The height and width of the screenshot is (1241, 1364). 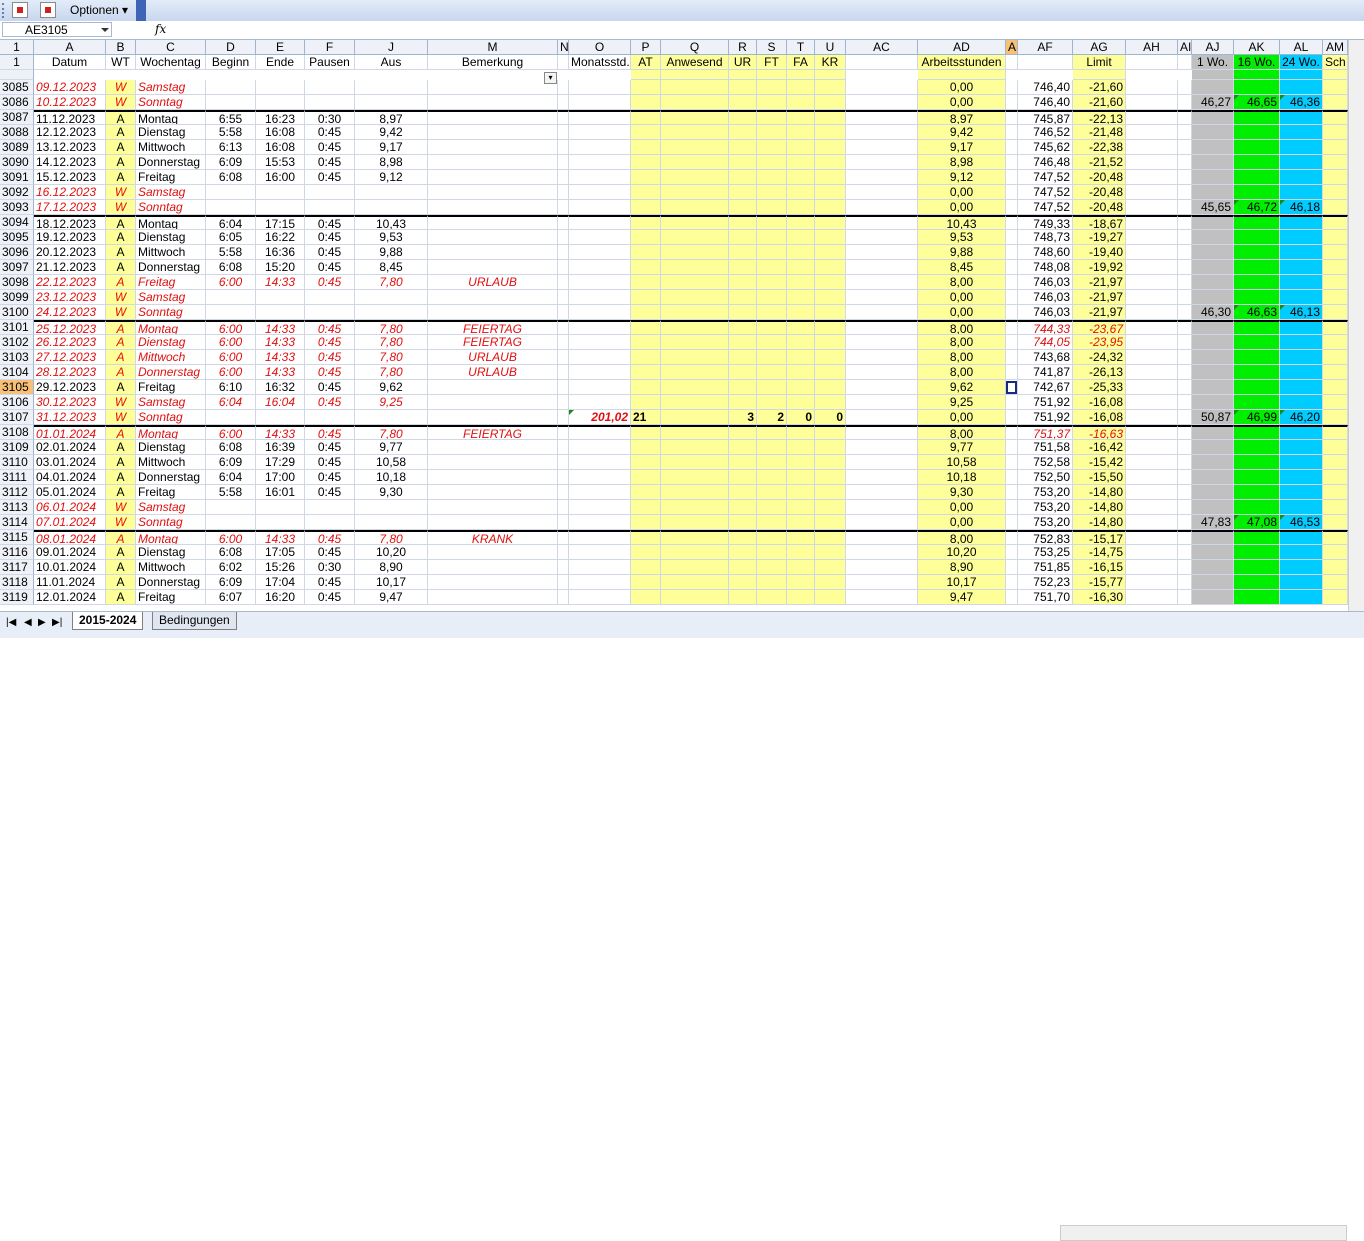 What do you see at coordinates (391, 597) in the screenshot?
I see `hours-cell: 9,47` at bounding box center [391, 597].